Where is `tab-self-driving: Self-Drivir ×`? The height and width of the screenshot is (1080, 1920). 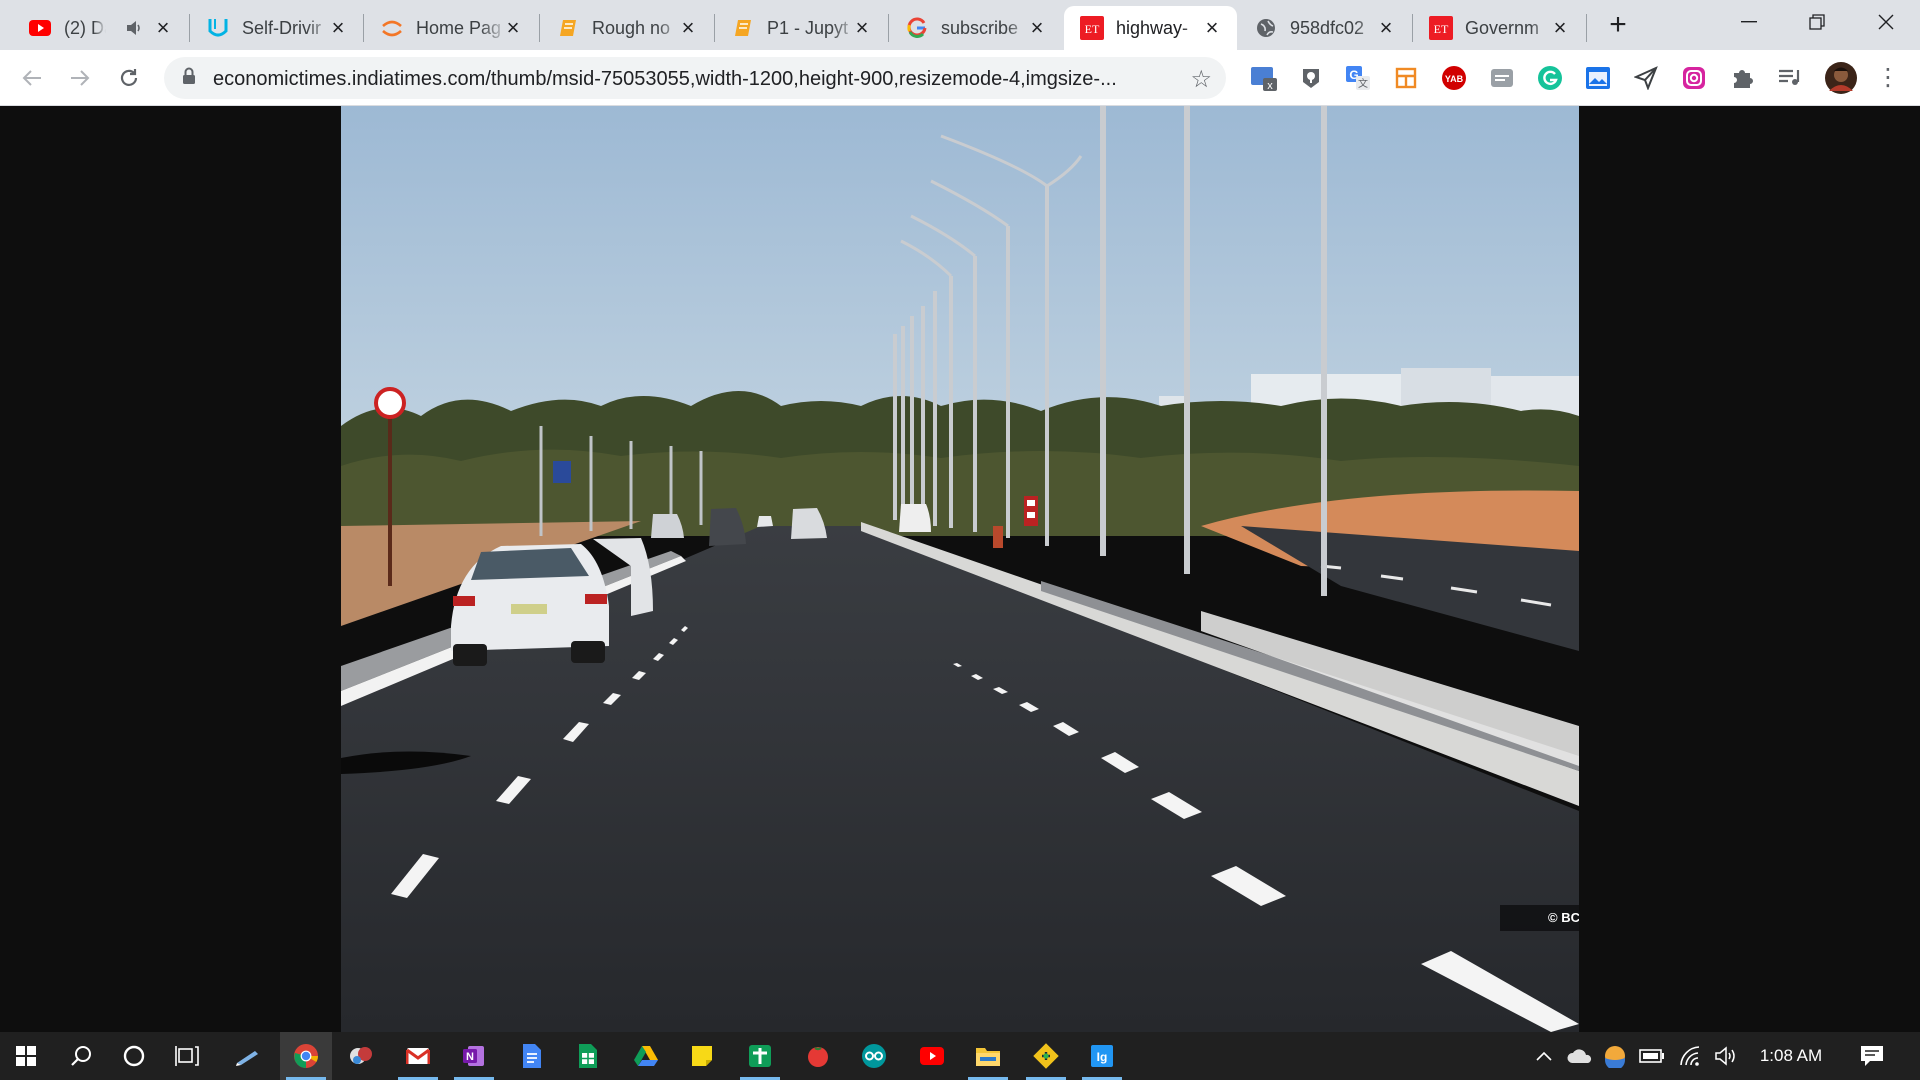
tab-self-driving: Self-Drivir × is located at coordinates (276, 28).